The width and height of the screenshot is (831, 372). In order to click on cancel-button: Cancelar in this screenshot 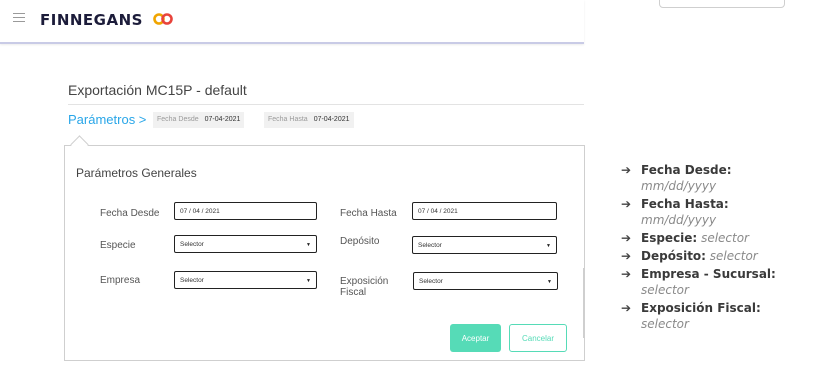, I will do `click(538, 338)`.